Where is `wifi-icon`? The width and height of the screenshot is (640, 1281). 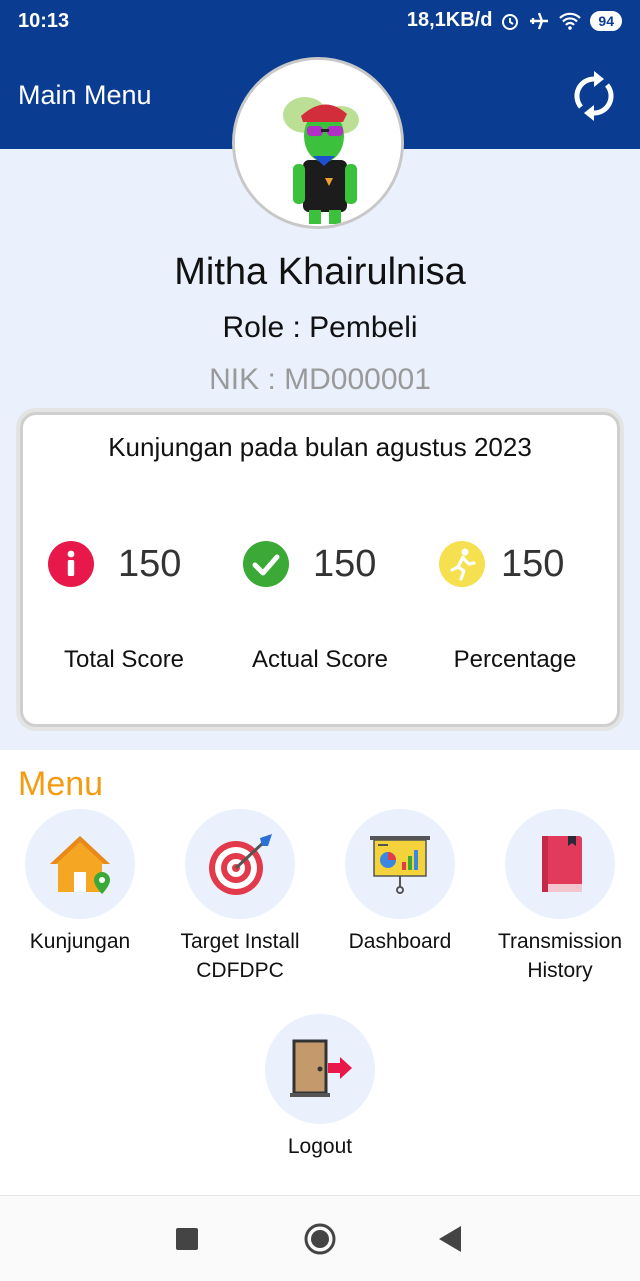 wifi-icon is located at coordinates (570, 21).